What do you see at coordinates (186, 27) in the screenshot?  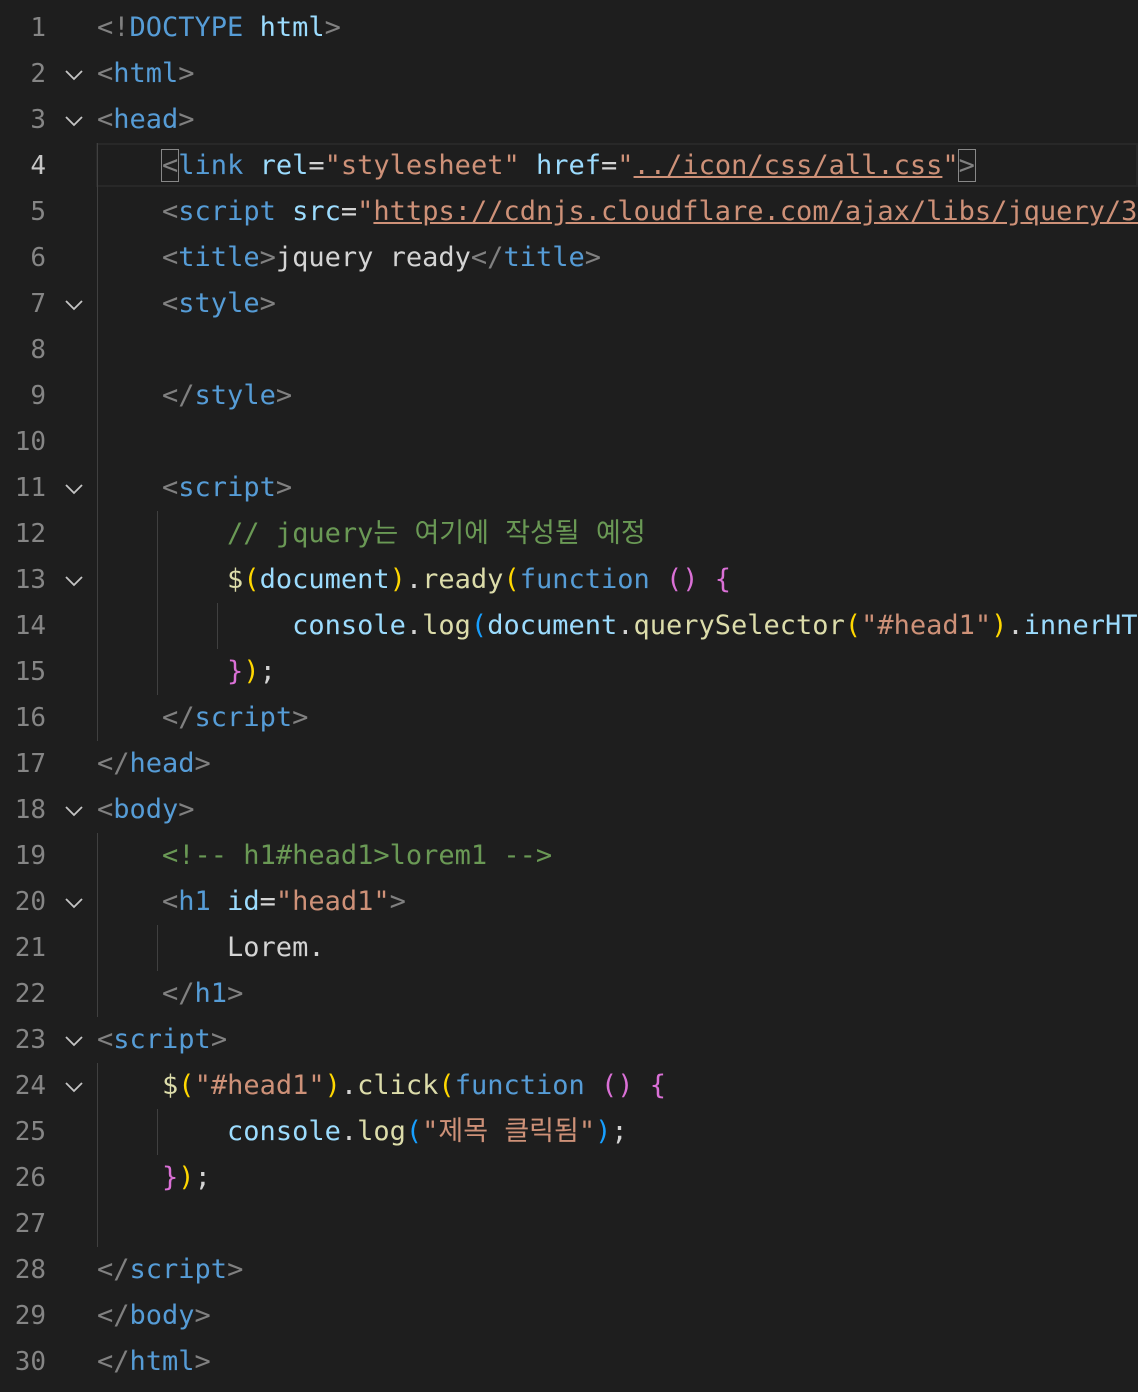 I see `code-token: DOCTYPE` at bounding box center [186, 27].